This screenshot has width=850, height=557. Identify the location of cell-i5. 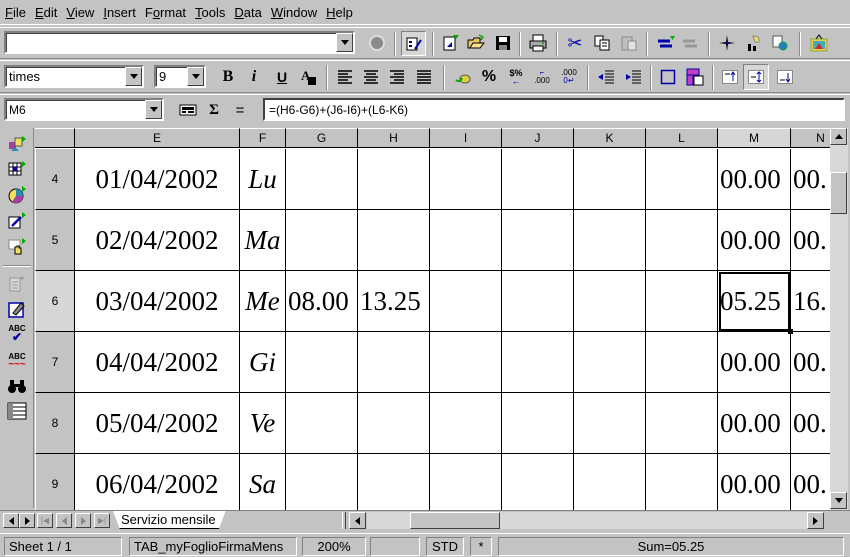
(466, 240).